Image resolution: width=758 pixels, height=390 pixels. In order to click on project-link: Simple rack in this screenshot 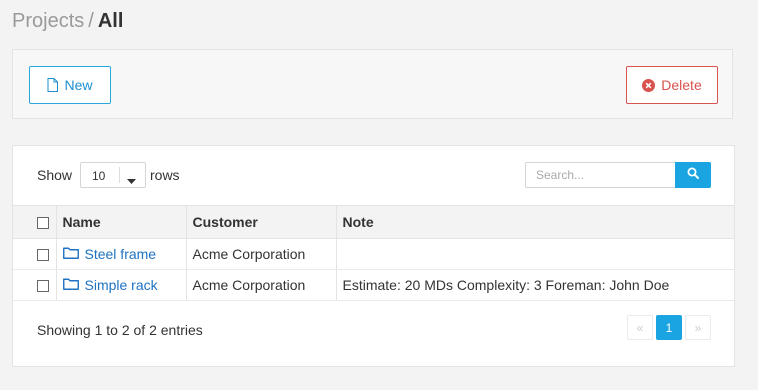, I will do `click(121, 285)`.